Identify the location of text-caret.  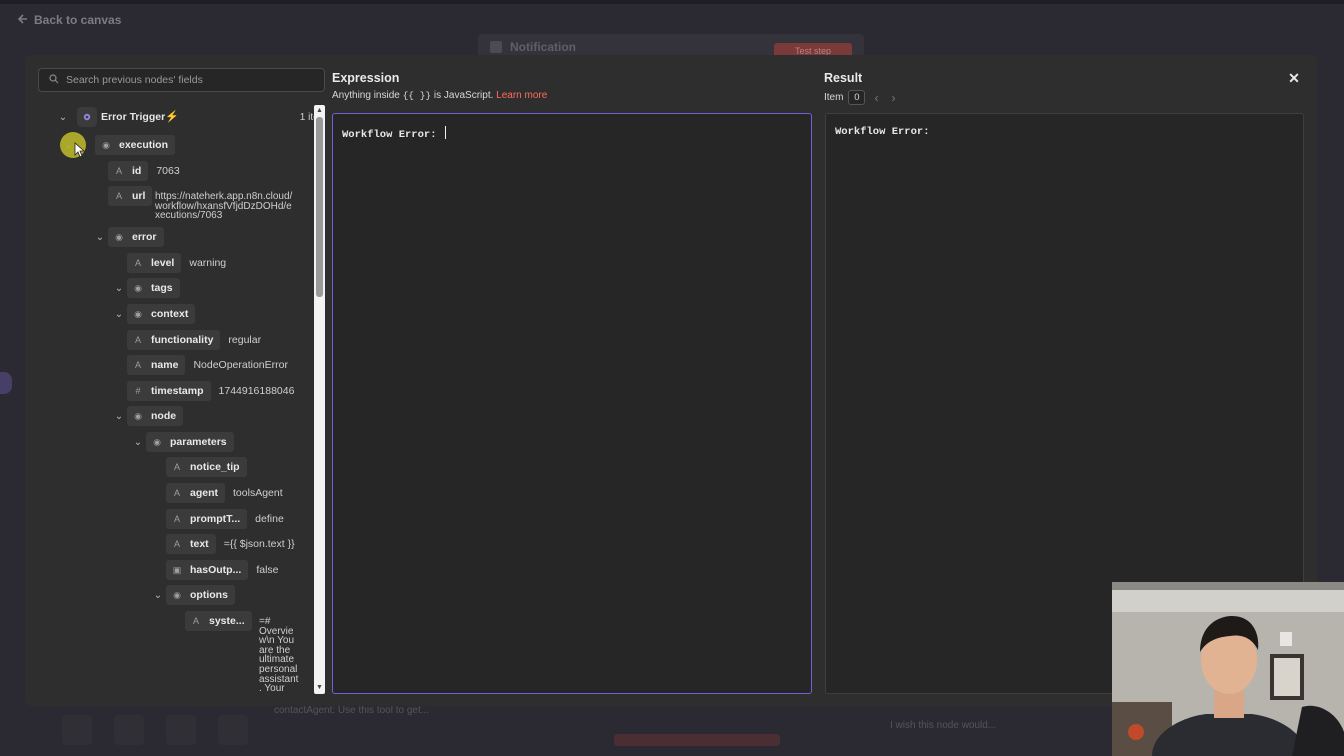
(445, 132).